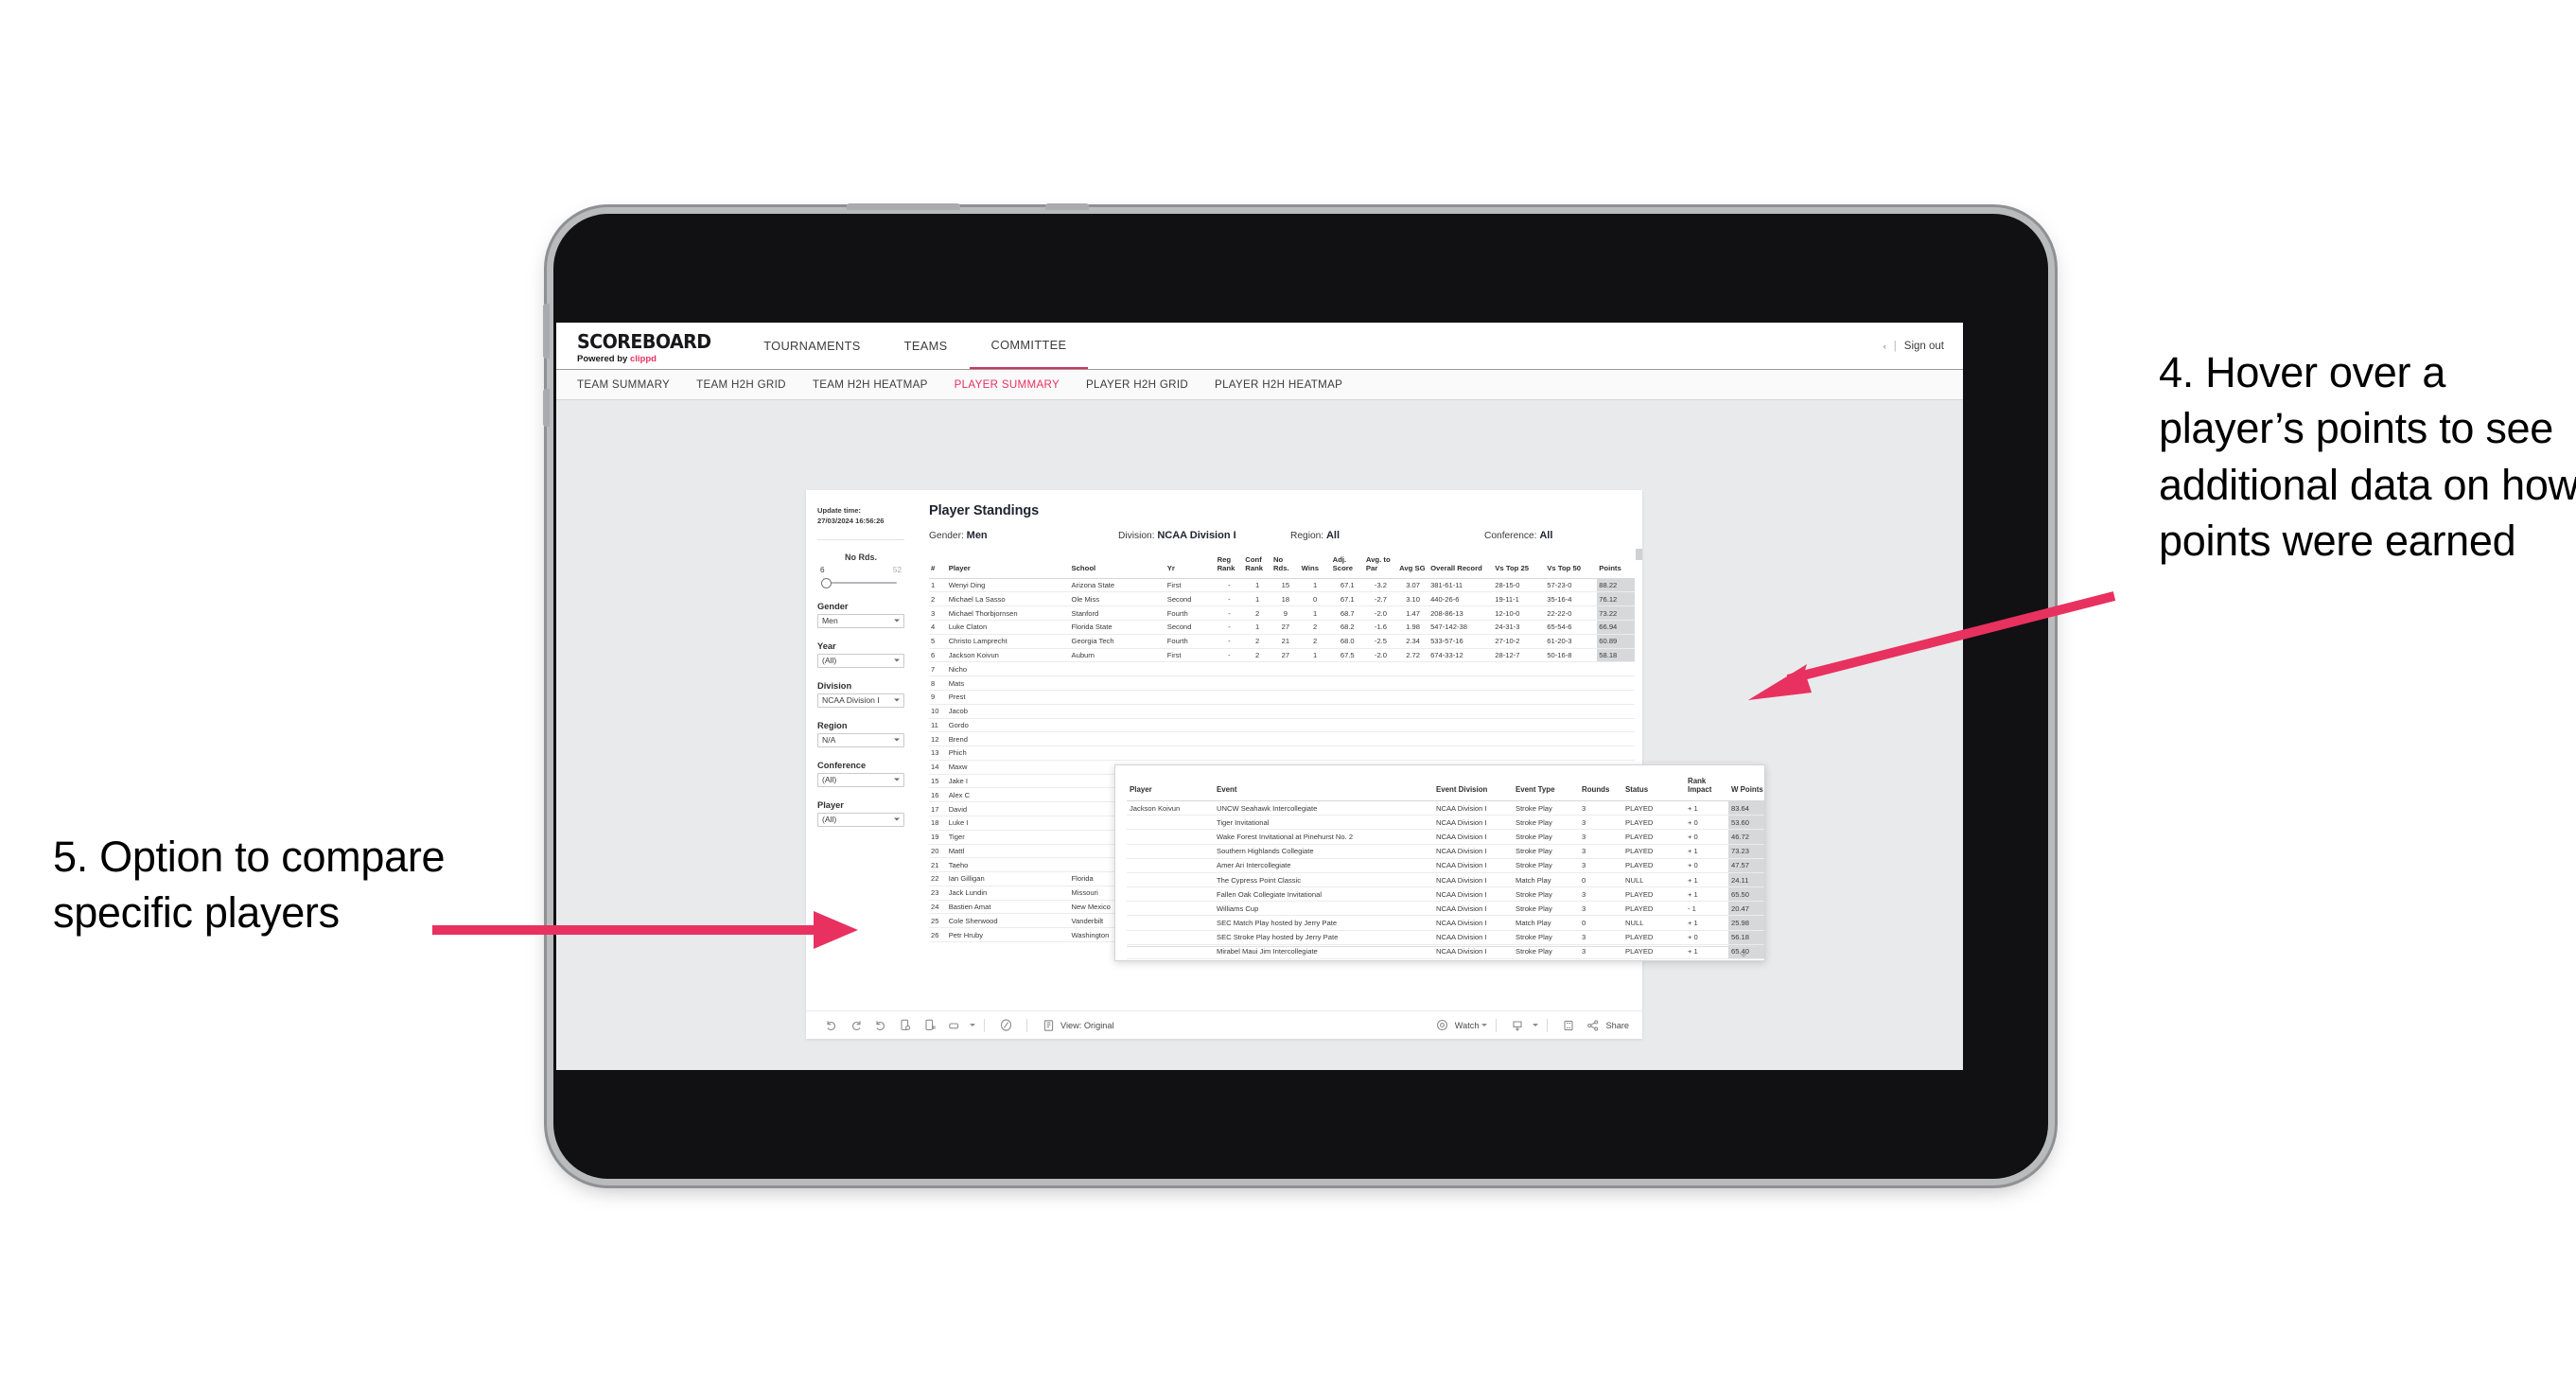 The image size is (2576, 1386). What do you see at coordinates (1461, 566) in the screenshot?
I see `col-overall-record: Overall Record` at bounding box center [1461, 566].